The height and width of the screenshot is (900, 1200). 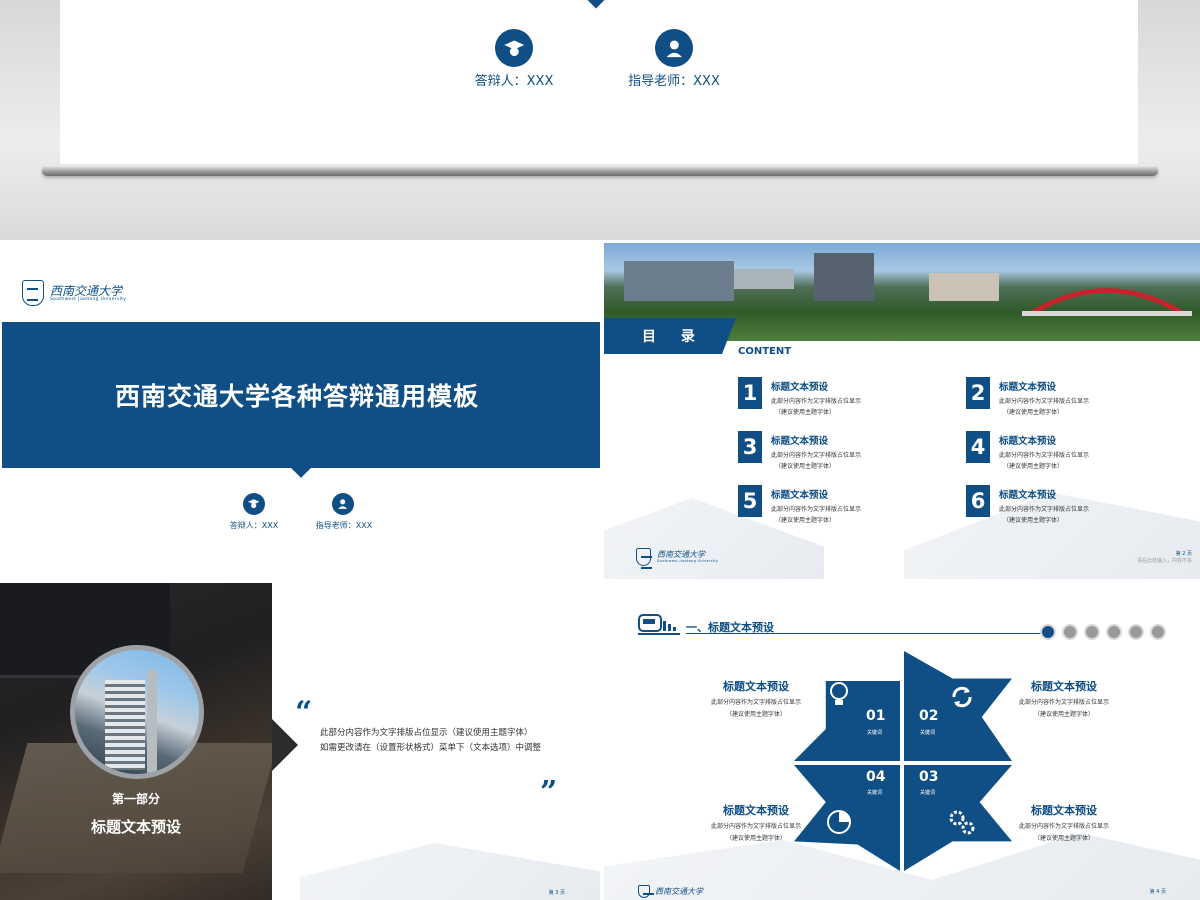 I want to click on page-note: 请在此处输入，内容不多, so click(x=1164, y=561).